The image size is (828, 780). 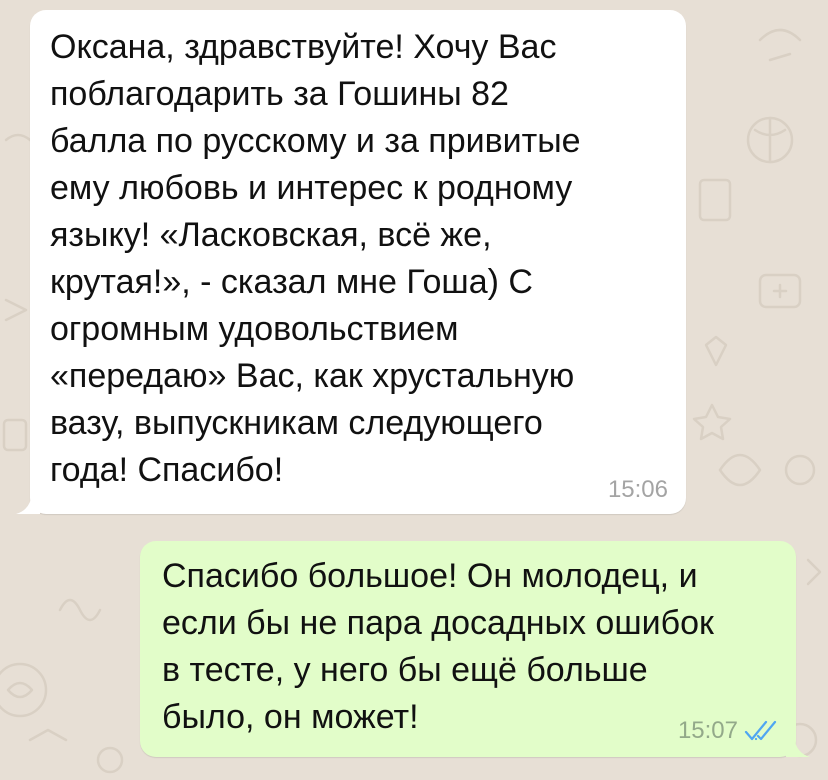 I want to click on outgoing-message-time: 15:07, so click(x=707, y=730).